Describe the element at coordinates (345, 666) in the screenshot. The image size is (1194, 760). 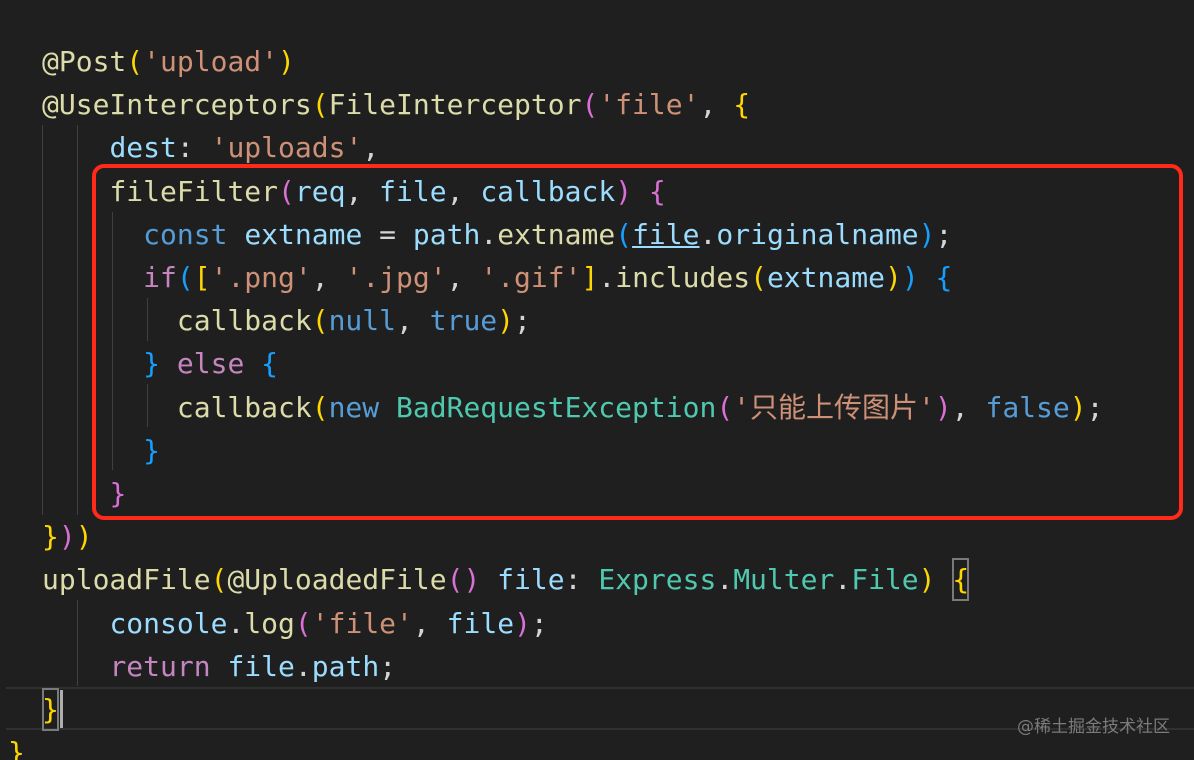
I see `code-token: path` at that location.